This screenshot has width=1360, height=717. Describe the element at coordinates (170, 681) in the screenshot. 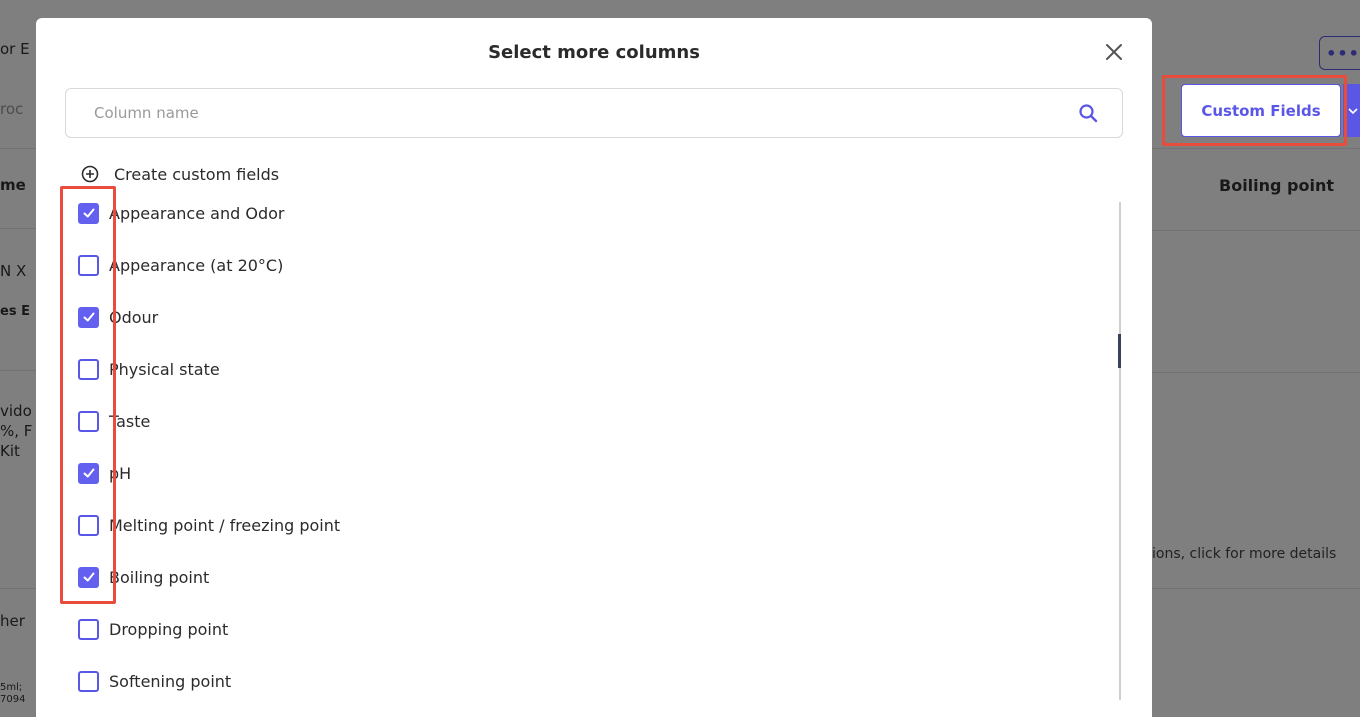

I see `column-option-label: Softening point` at that location.